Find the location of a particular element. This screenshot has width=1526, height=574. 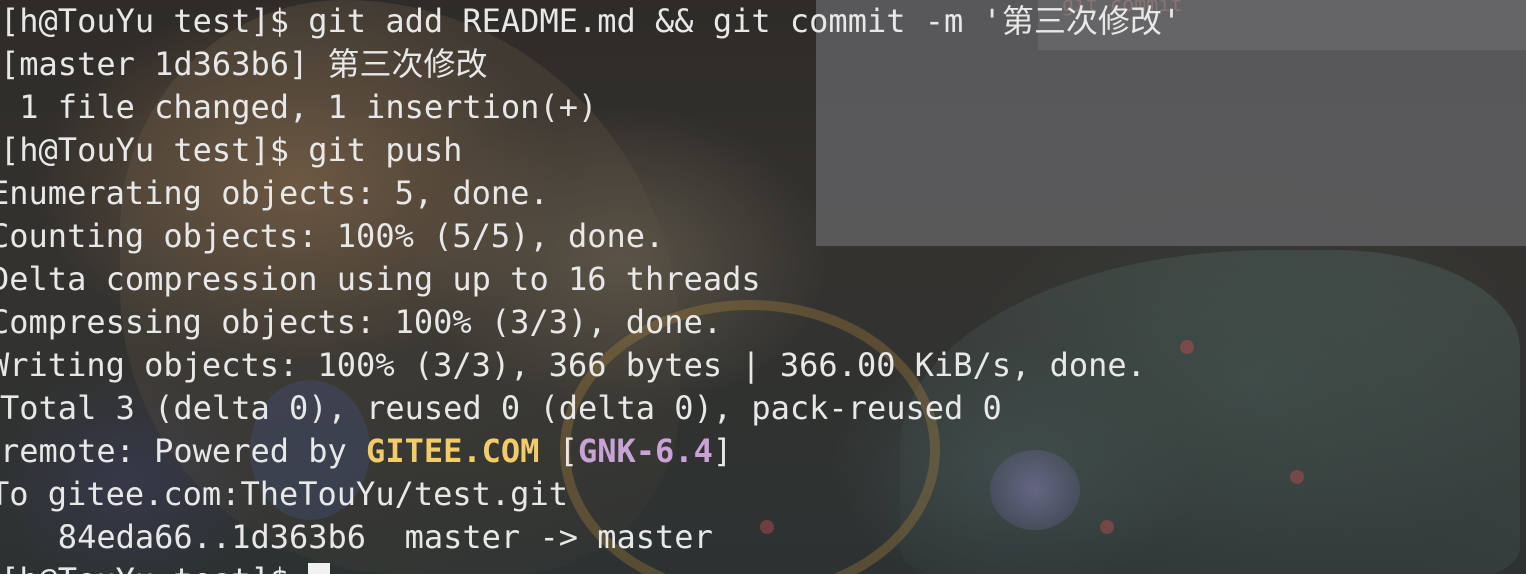

output-text: Compressing objects: 100% (3/3), done. is located at coordinates (361, 322).